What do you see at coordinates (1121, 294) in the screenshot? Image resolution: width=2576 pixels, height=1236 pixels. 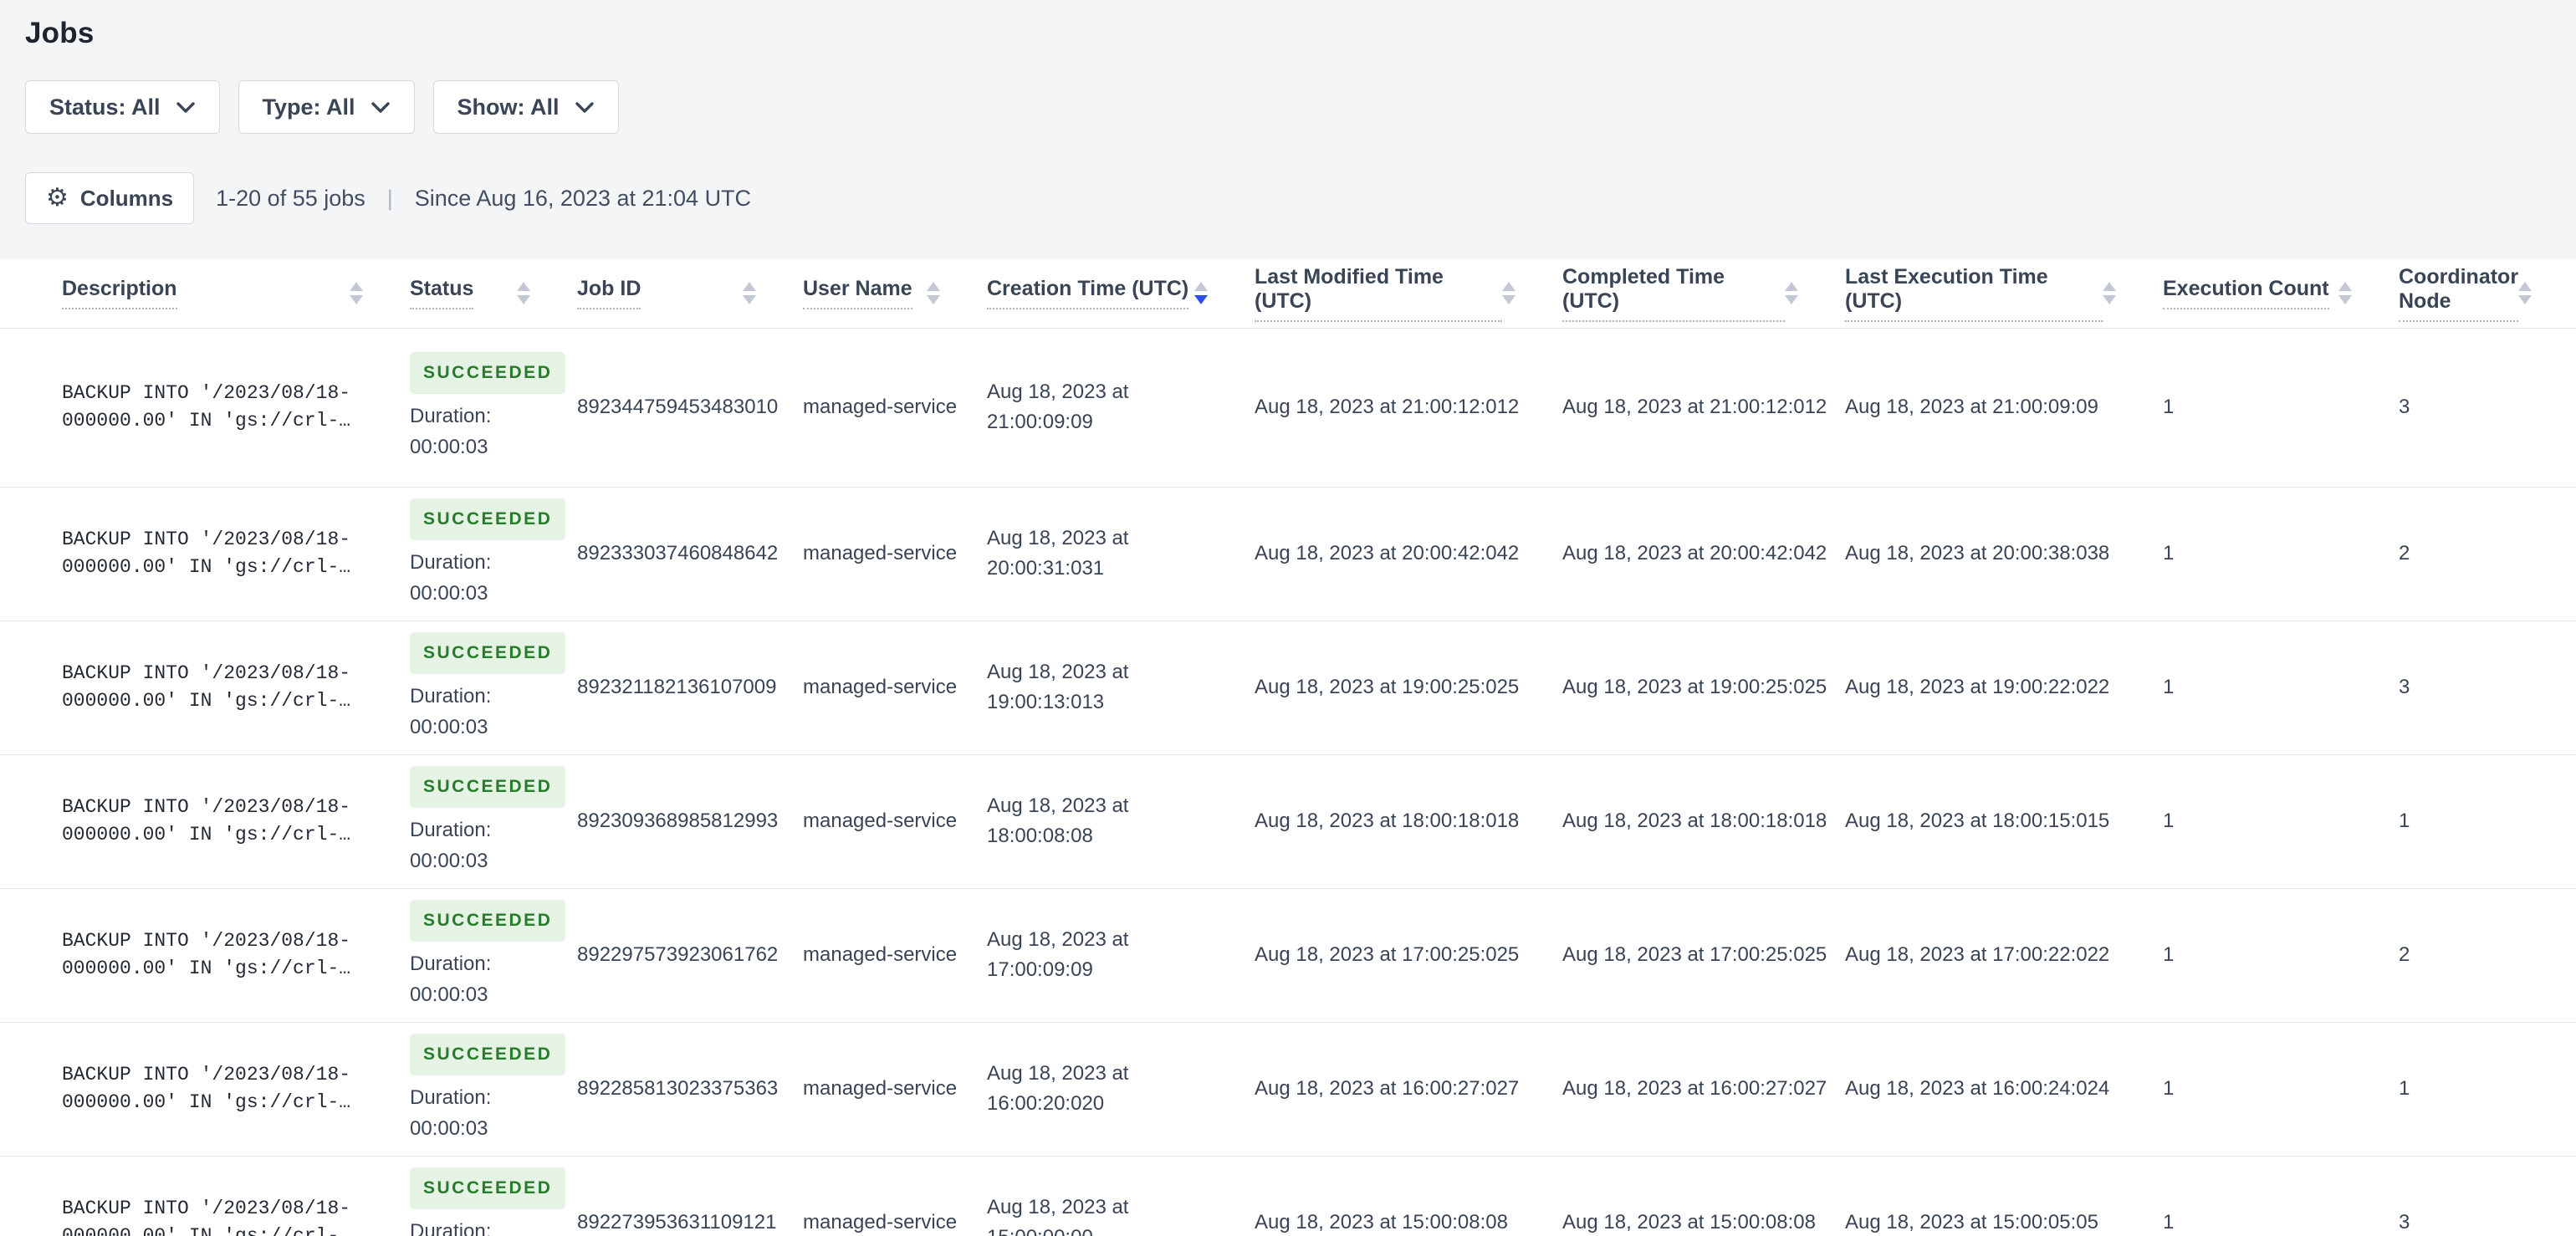 I see `column-header-creation-time: Creation Time (UTC)` at bounding box center [1121, 294].